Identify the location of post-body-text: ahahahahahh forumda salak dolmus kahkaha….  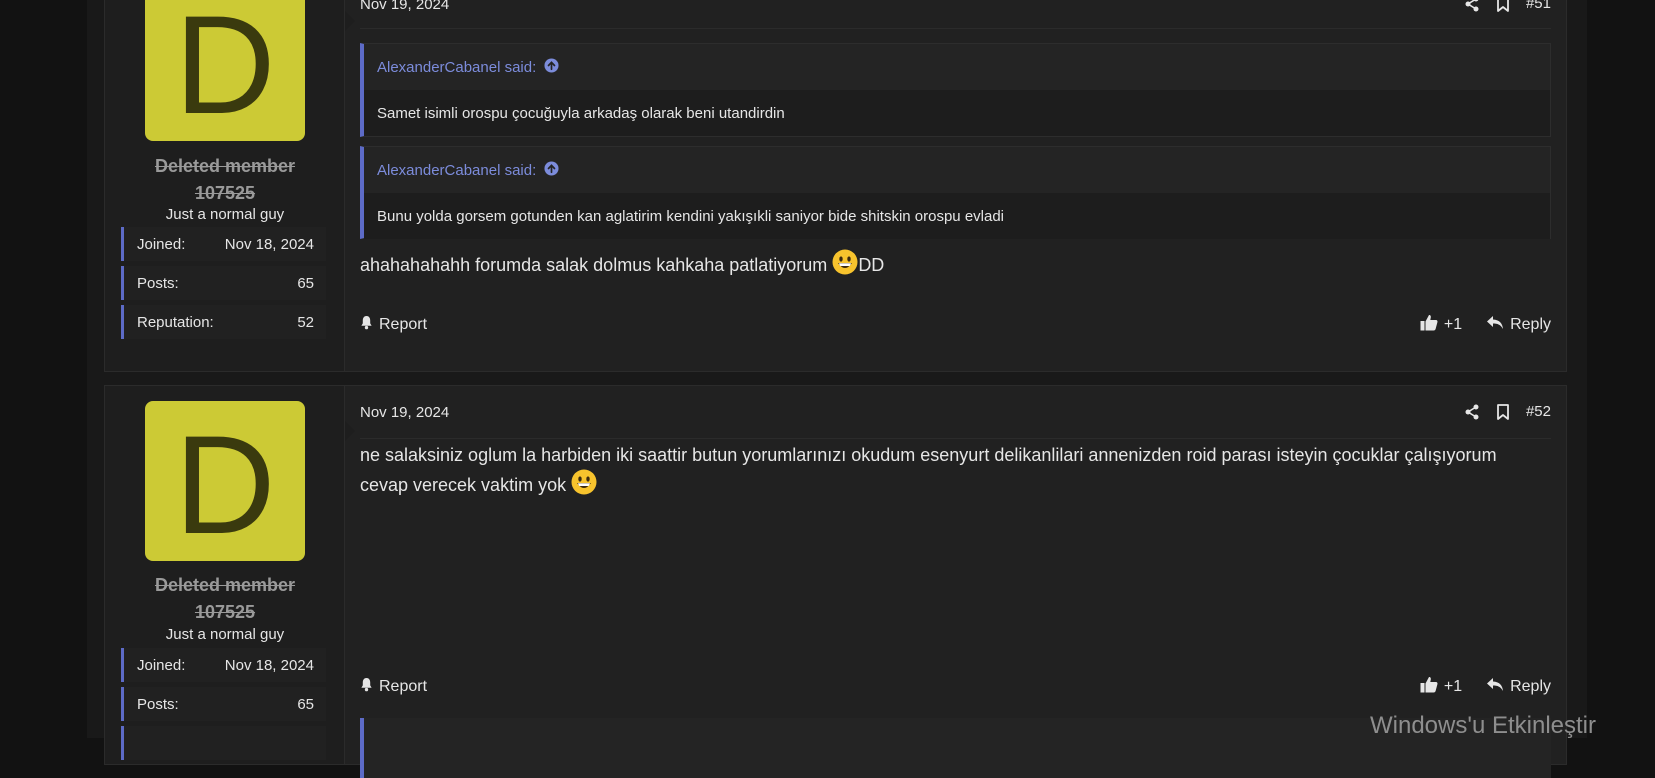
(596, 265).